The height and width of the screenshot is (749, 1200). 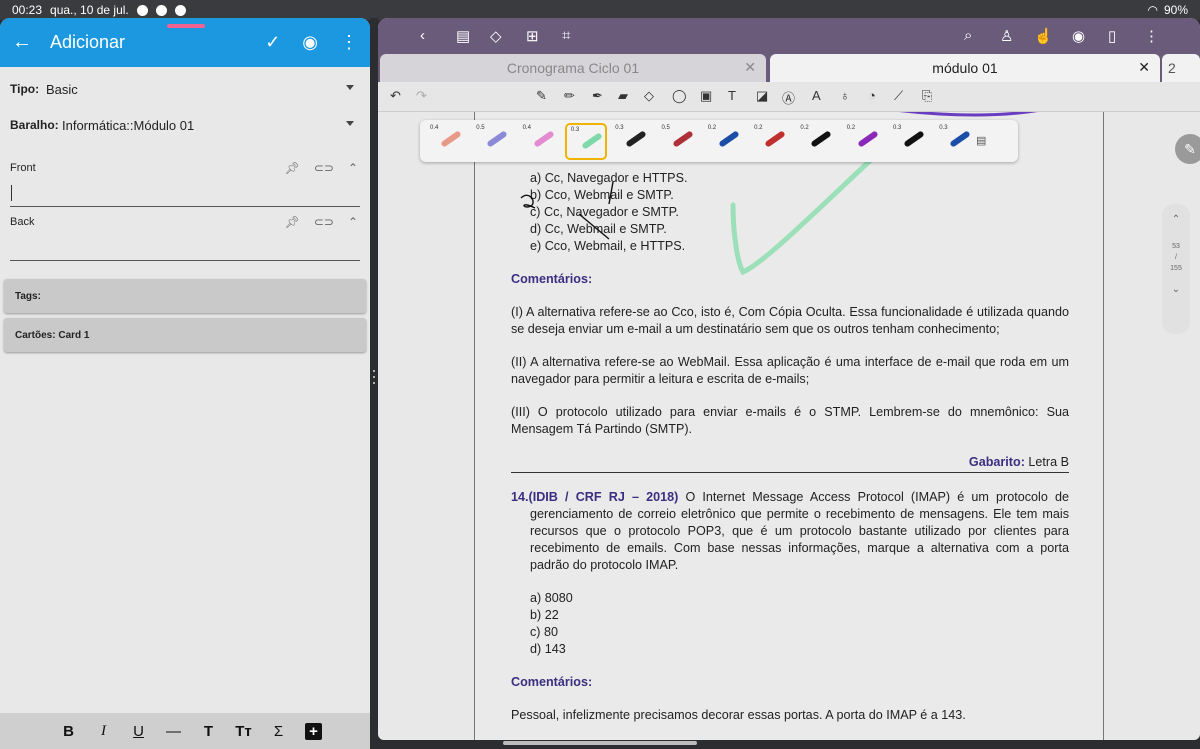 What do you see at coordinates (649, 96) in the screenshot?
I see `eraser-icon: ◇` at bounding box center [649, 96].